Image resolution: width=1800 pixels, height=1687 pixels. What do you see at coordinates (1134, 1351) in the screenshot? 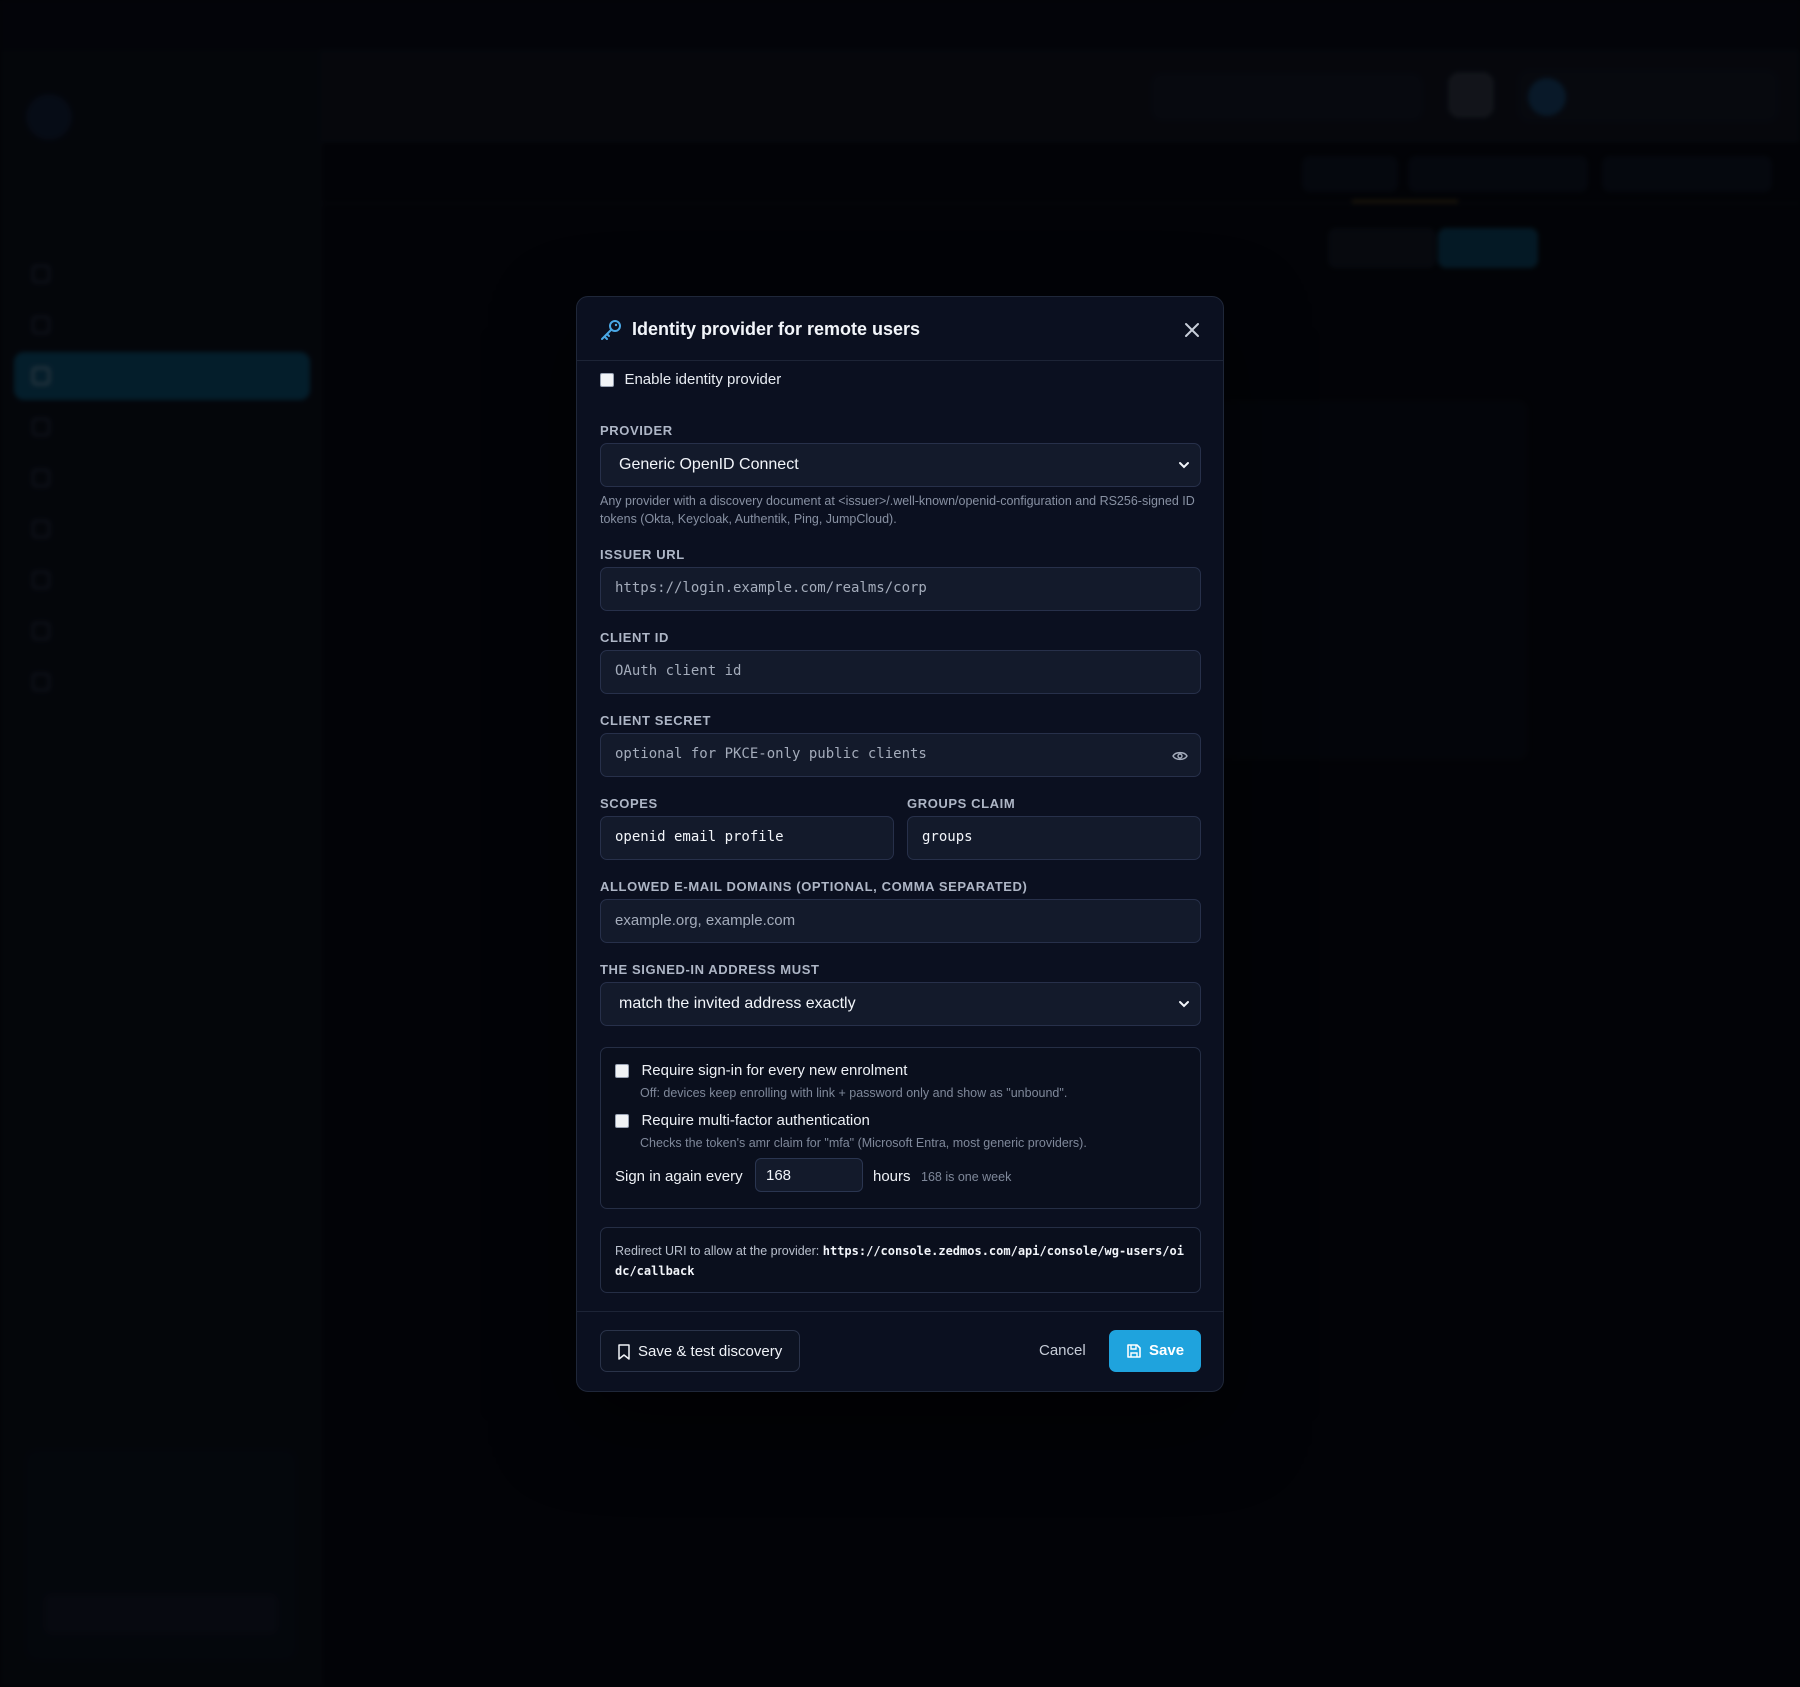
I see `save-icon` at bounding box center [1134, 1351].